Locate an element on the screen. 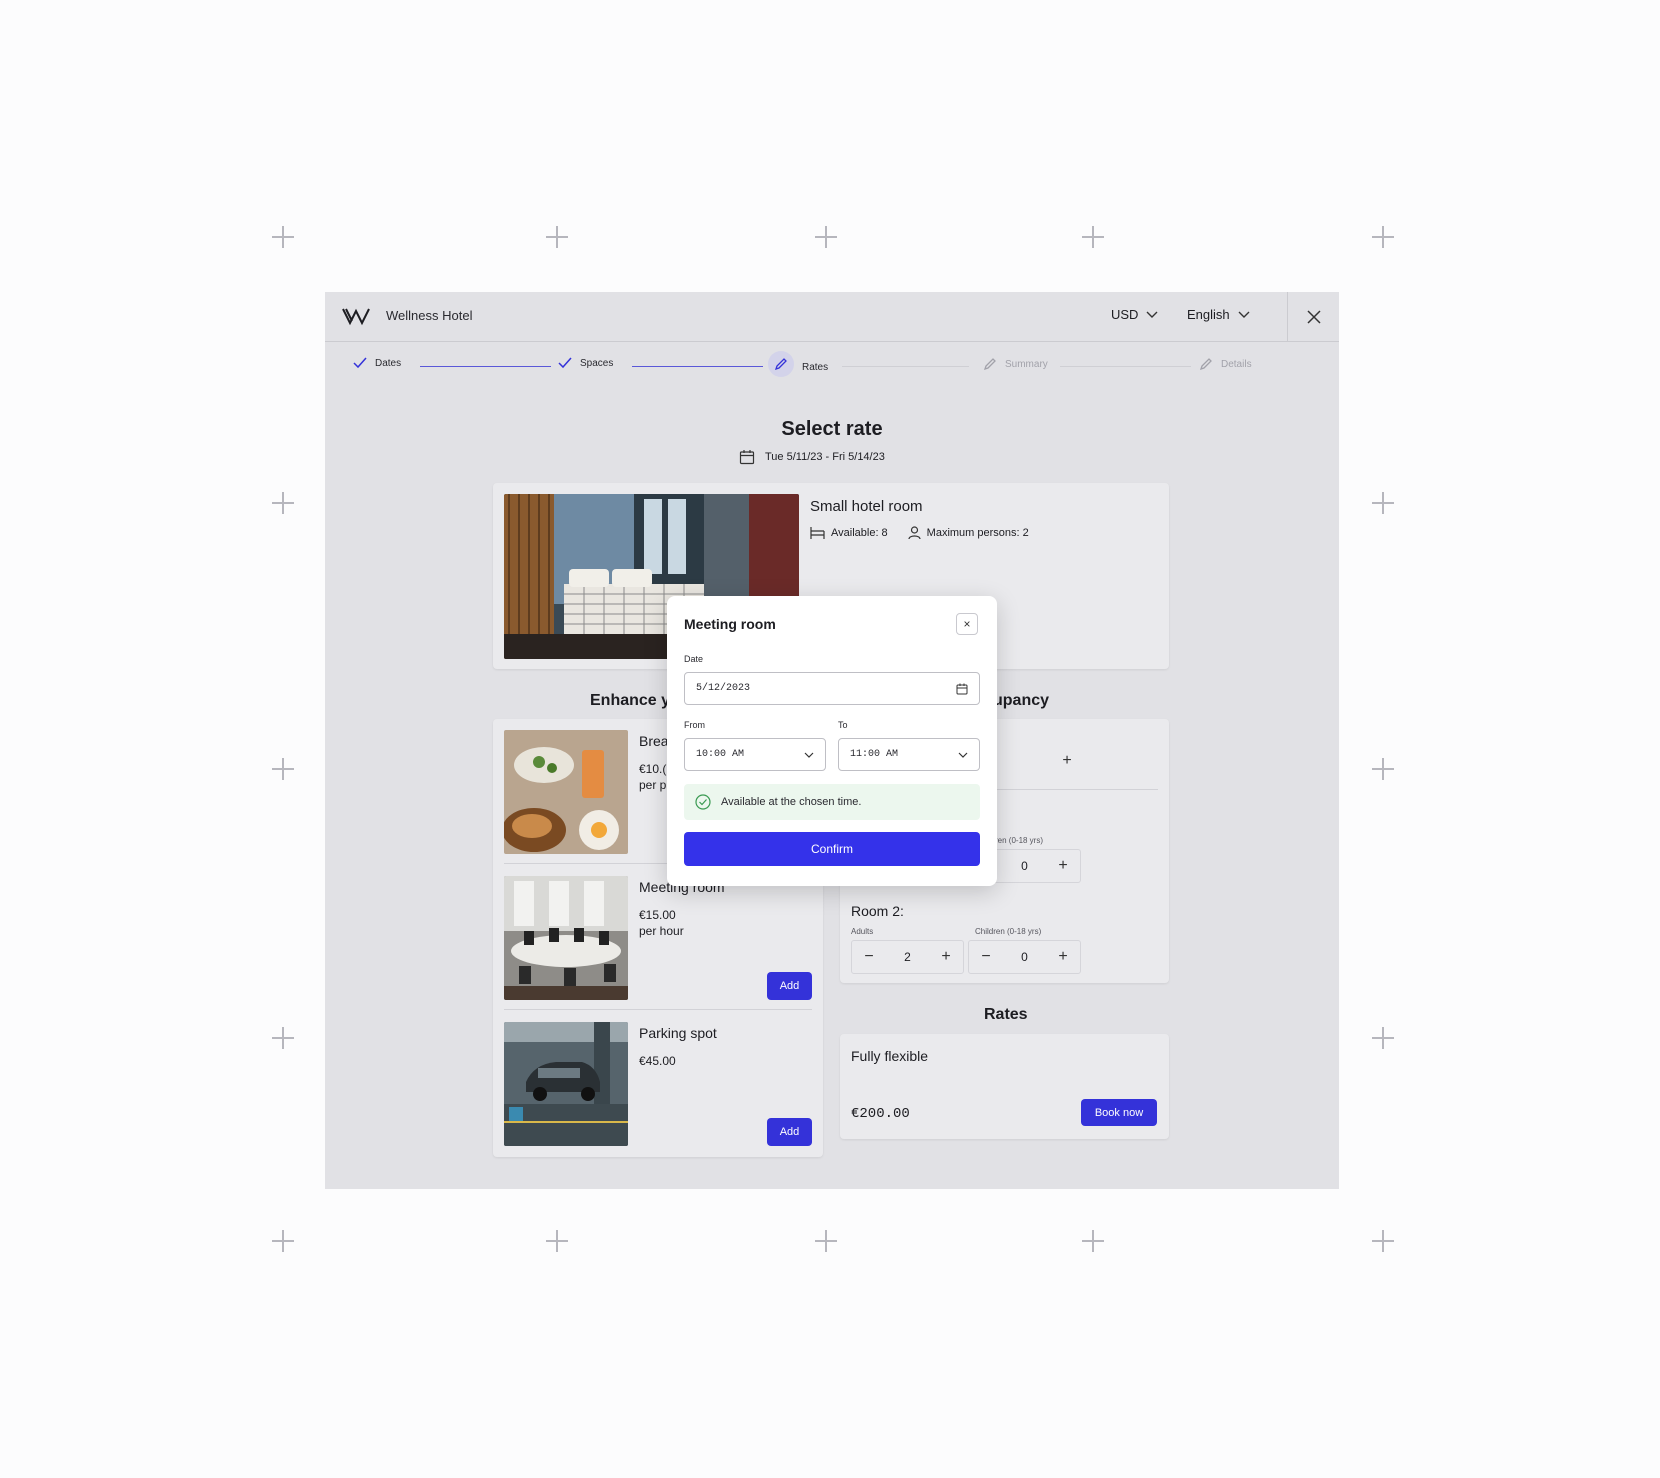 This screenshot has width=1660, height=1478. date-range: Tue 5/11/23 - Fri 5/14/23 is located at coordinates (812, 457).